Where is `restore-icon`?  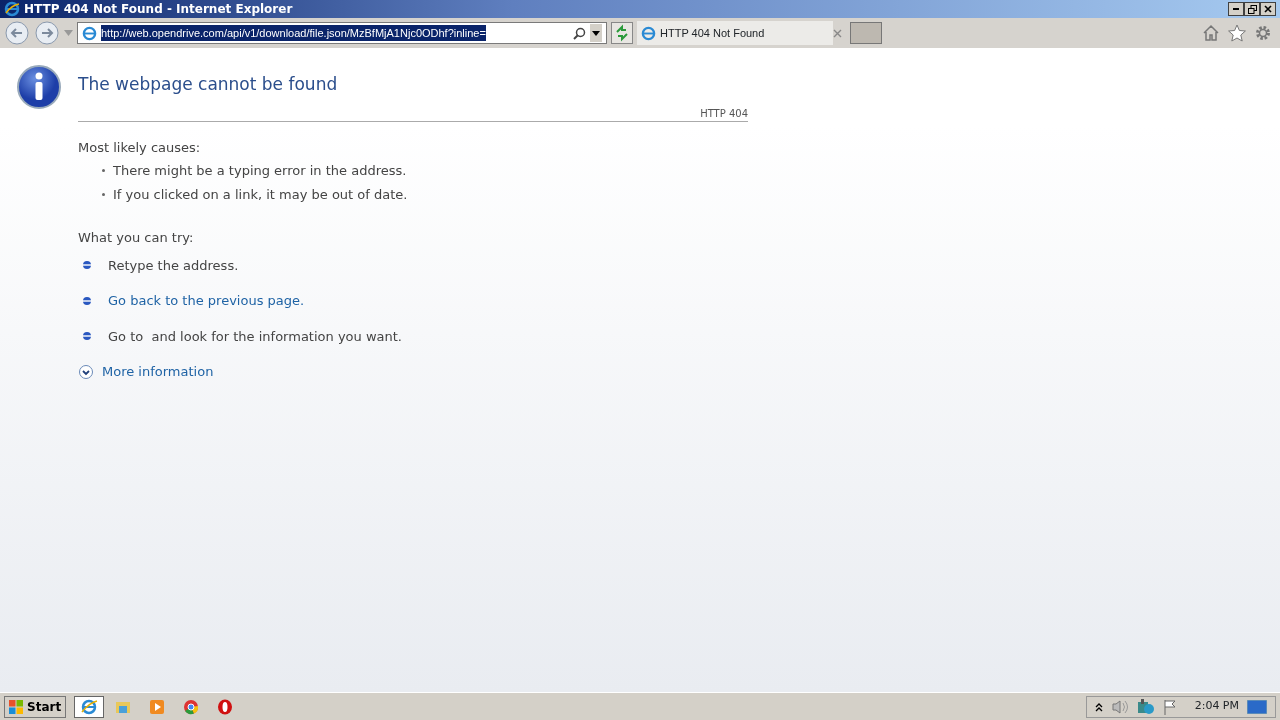
restore-icon is located at coordinates (1252, 9).